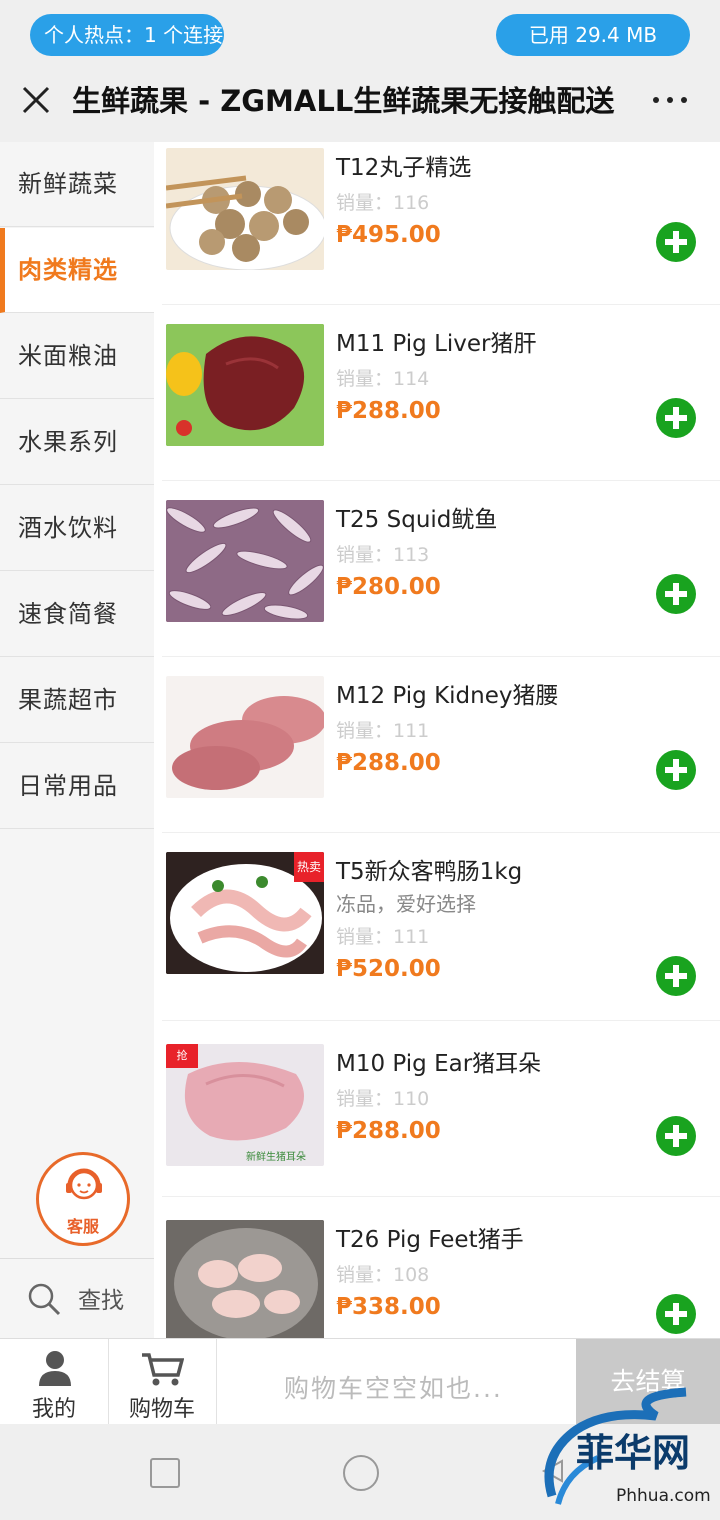 The width and height of the screenshot is (720, 1520). What do you see at coordinates (165, 1473) in the screenshot?
I see `recent-apps-icon` at bounding box center [165, 1473].